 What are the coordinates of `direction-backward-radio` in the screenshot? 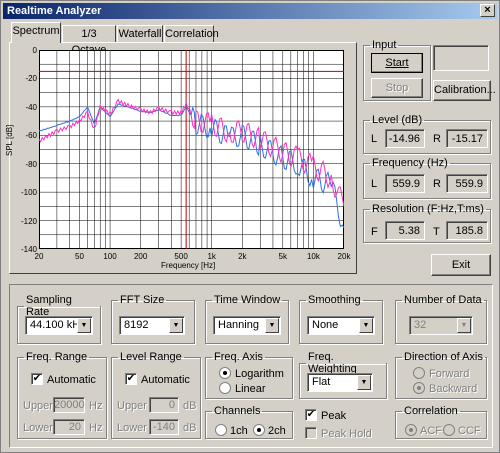 It's located at (419, 388).